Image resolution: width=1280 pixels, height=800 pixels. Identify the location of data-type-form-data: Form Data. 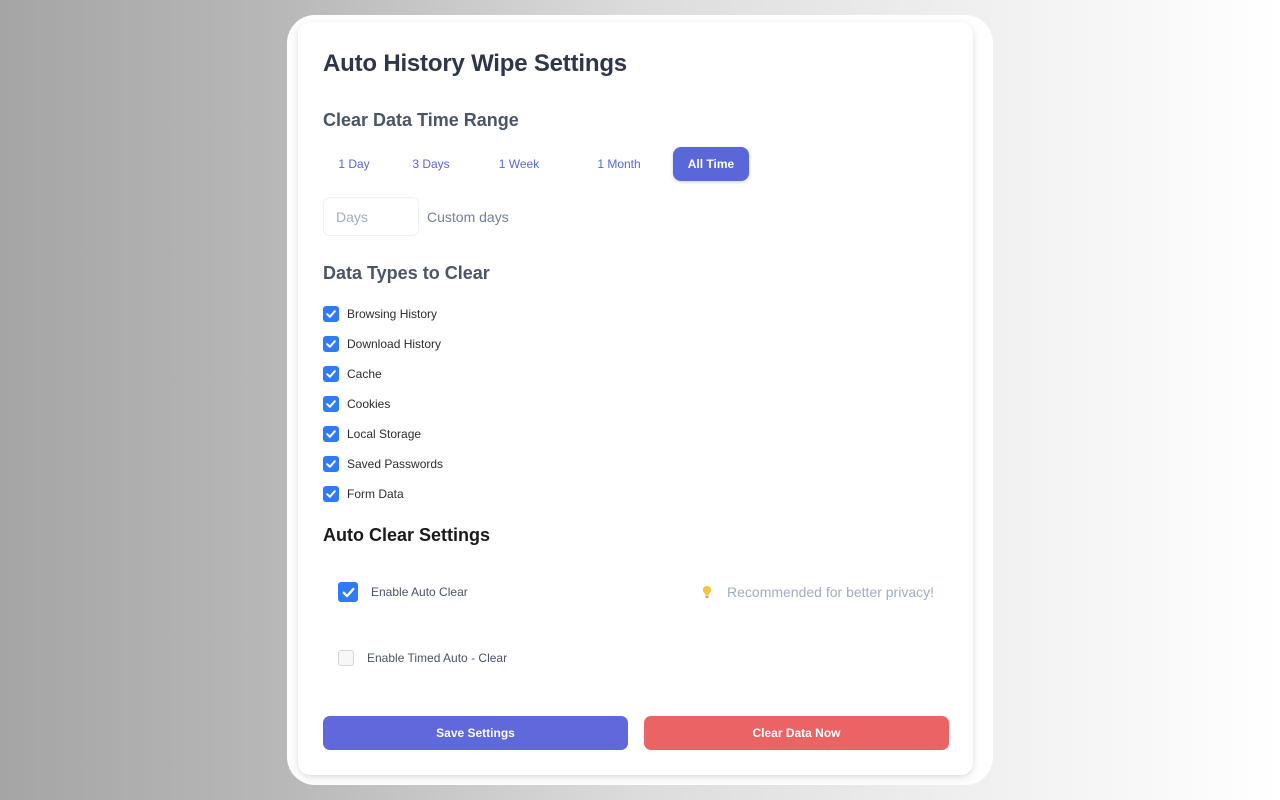
(383, 494).